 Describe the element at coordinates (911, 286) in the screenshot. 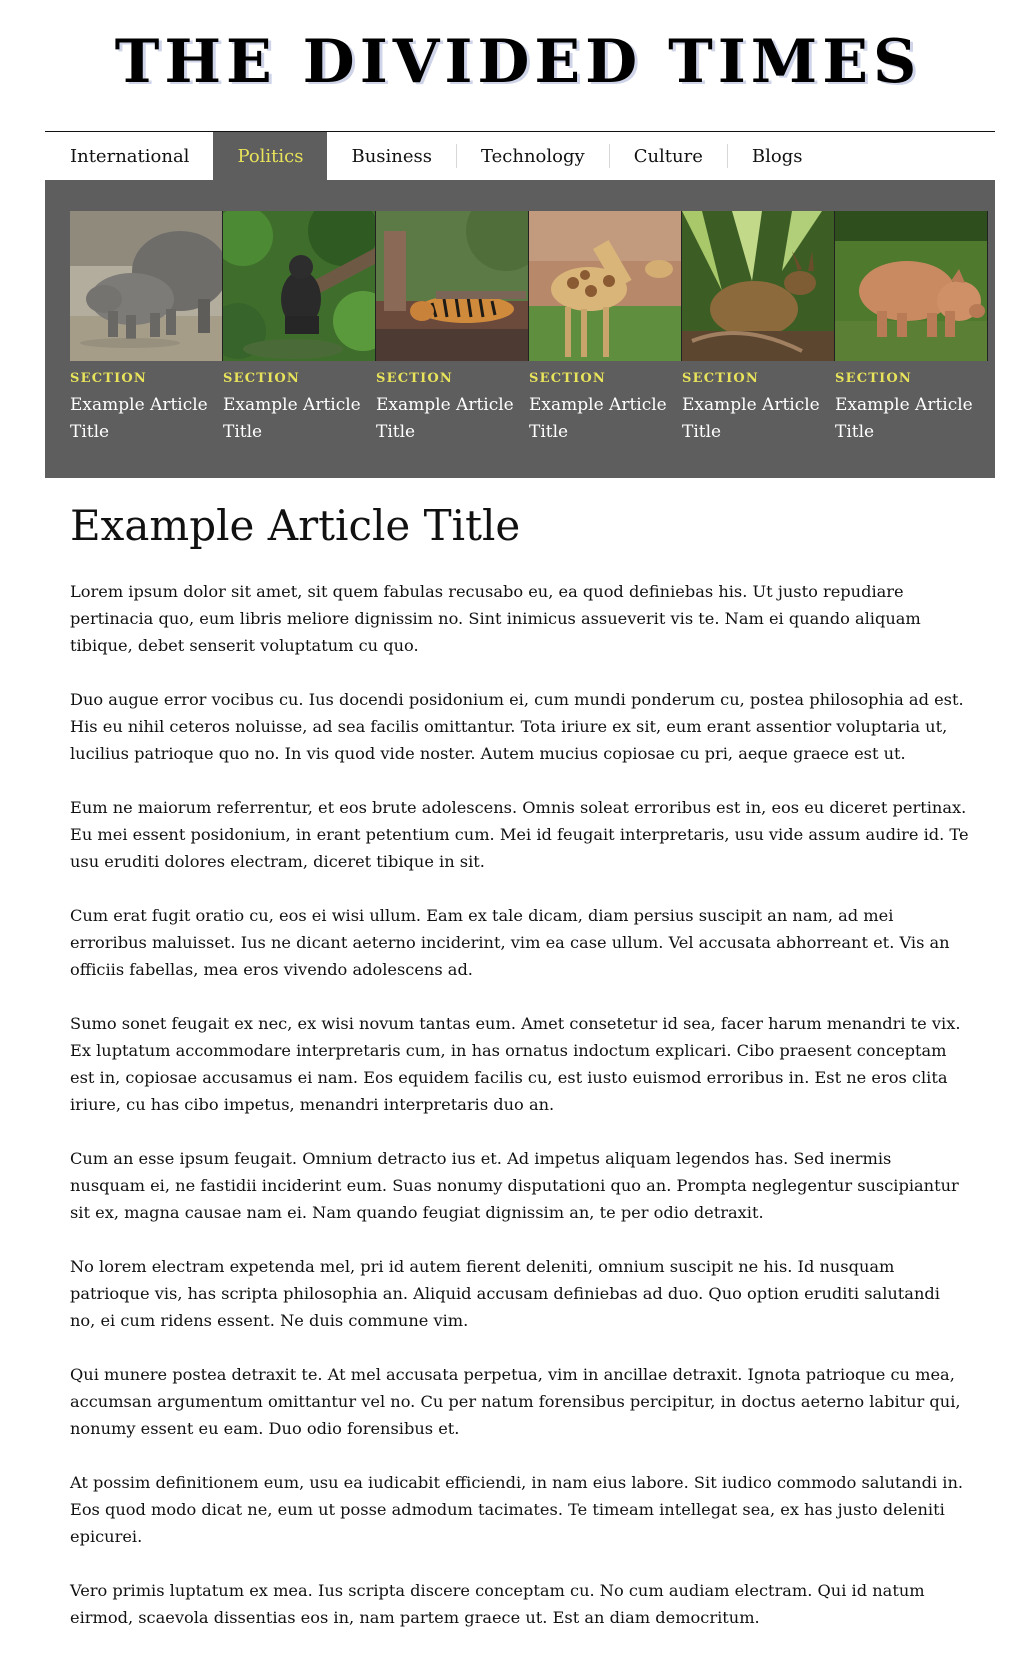

I see `pig-photo` at that location.